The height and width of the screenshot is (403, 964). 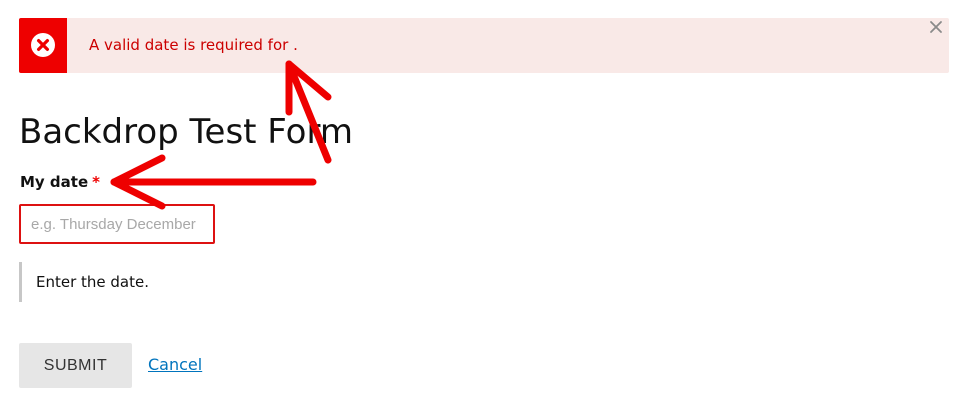 I want to click on field-description-text: Enter the date., so click(x=93, y=282).